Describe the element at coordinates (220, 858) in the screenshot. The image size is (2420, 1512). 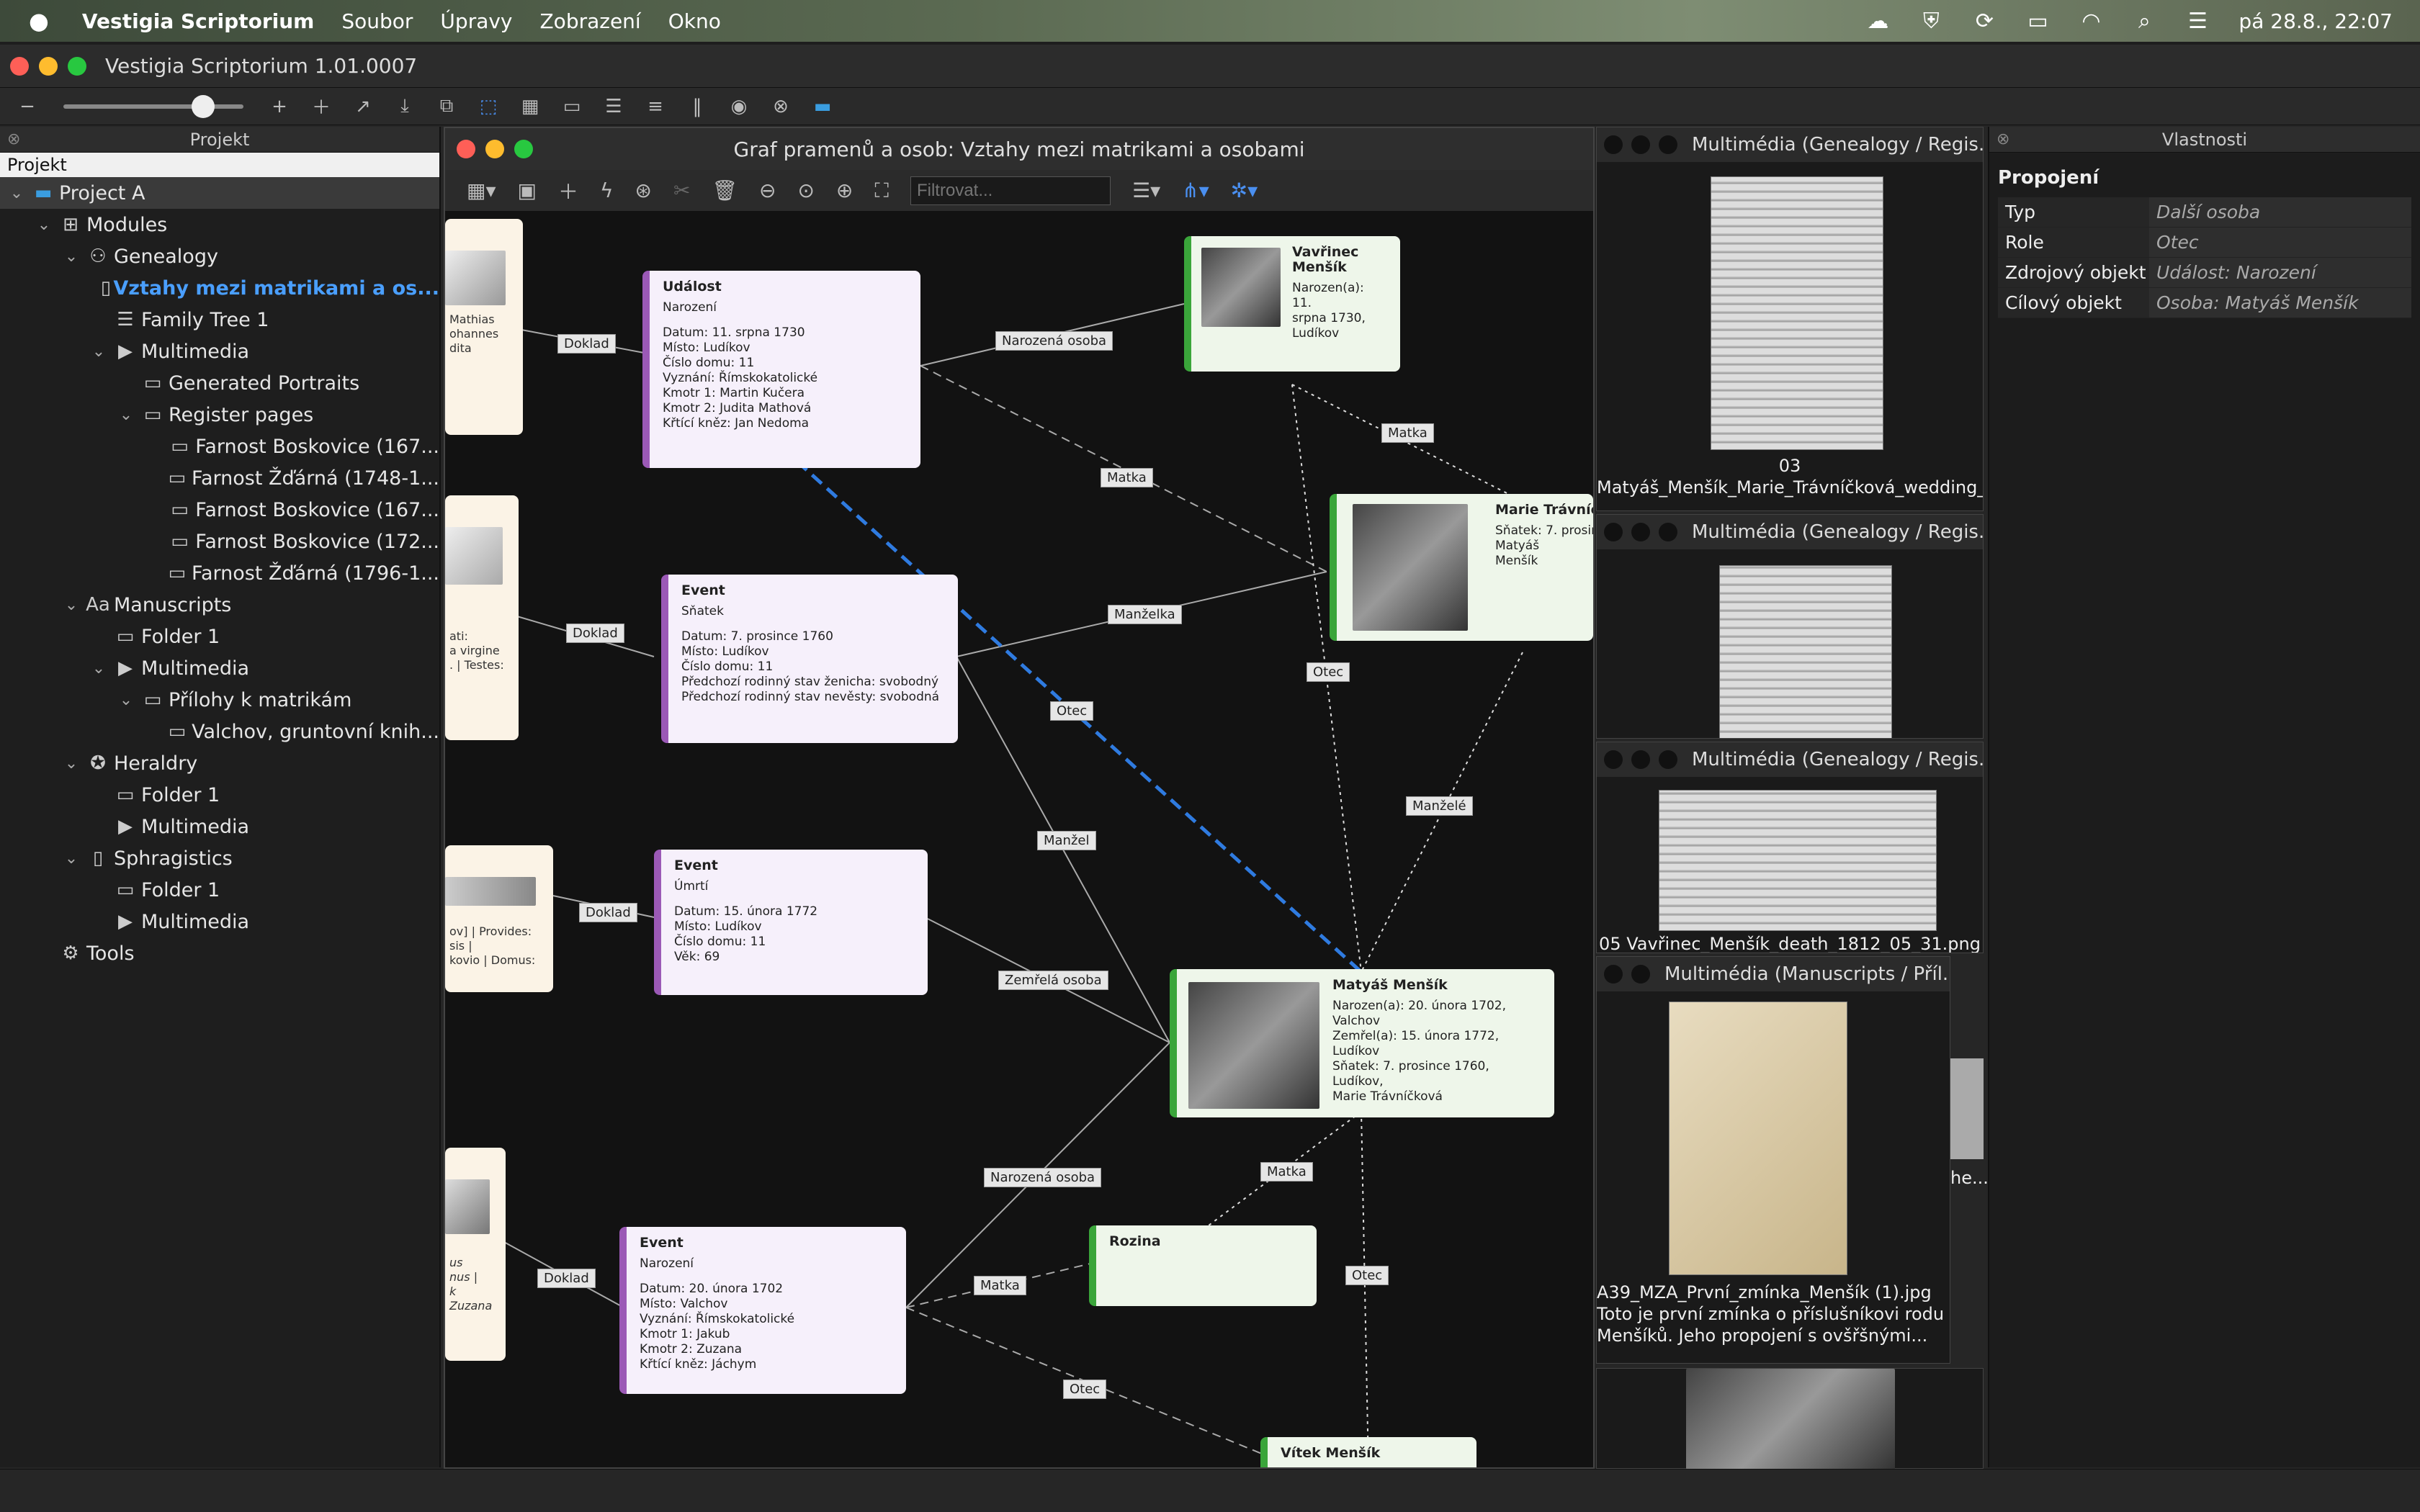
I see `tree-item: ⌄ ▯ Sphragistics` at that location.